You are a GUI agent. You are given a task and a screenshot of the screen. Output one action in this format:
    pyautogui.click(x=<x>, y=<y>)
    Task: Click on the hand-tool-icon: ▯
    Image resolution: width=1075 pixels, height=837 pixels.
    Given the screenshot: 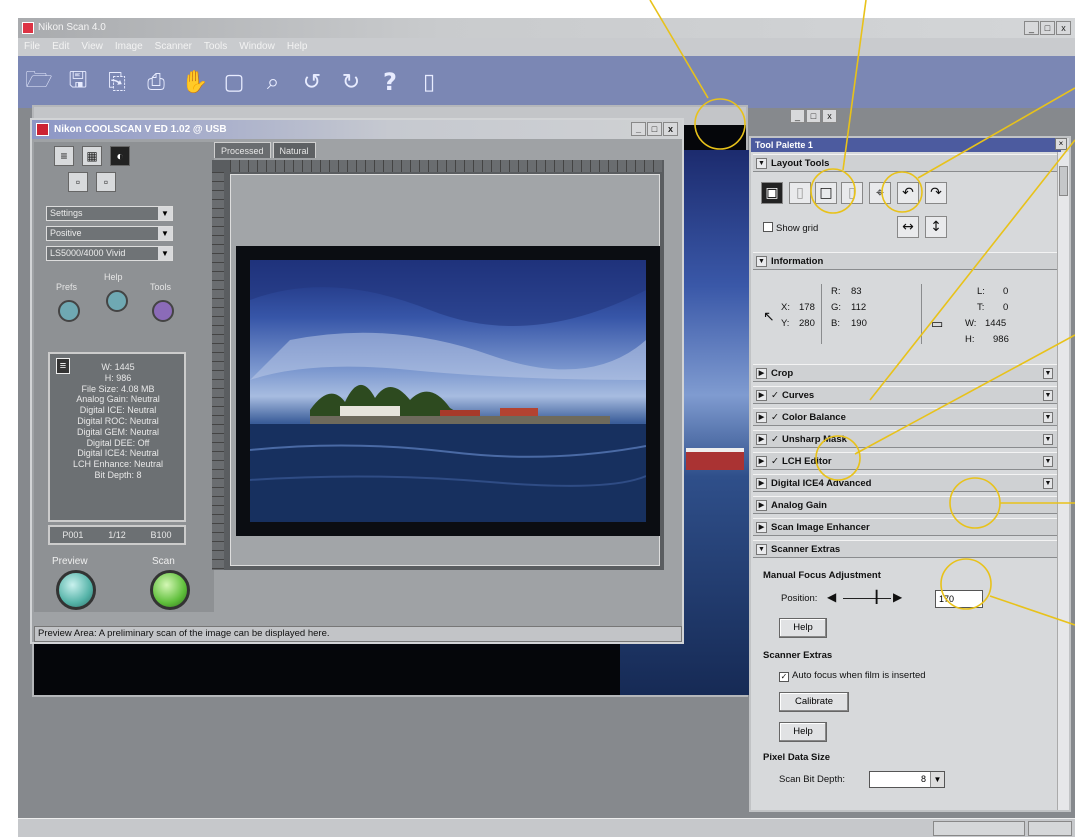 What is the action you would take?
    pyautogui.click(x=800, y=193)
    